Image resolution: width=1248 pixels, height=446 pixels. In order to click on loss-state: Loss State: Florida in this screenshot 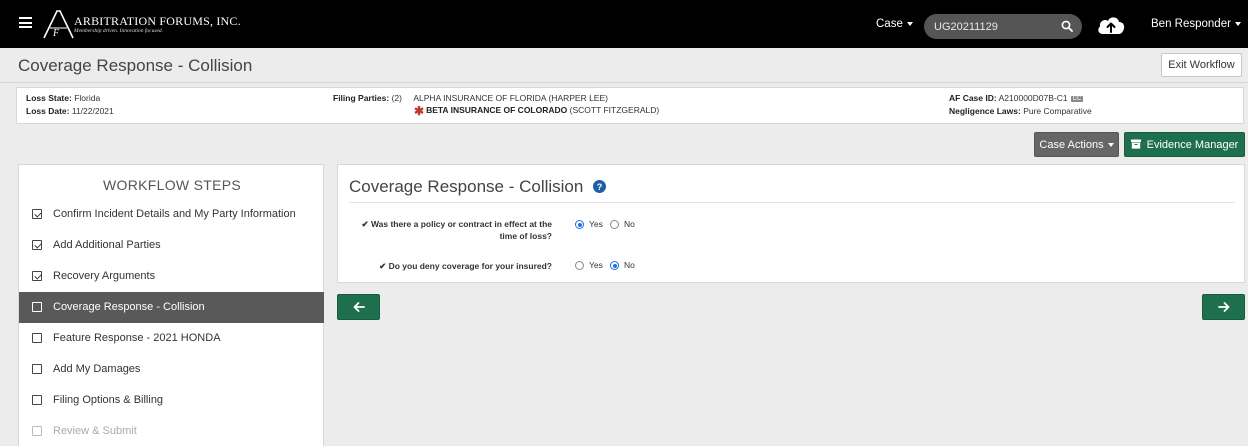, I will do `click(63, 98)`.